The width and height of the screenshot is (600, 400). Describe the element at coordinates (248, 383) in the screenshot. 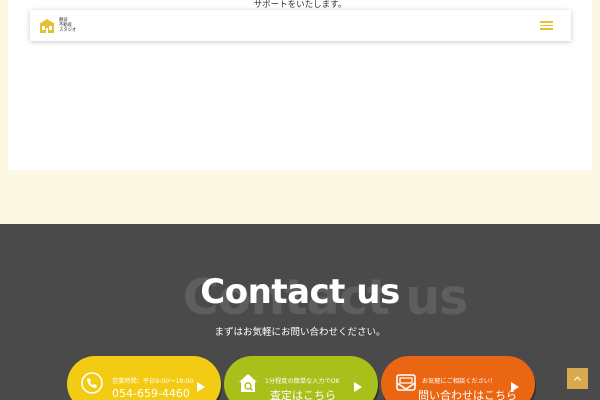

I see `home-search-icon` at that location.